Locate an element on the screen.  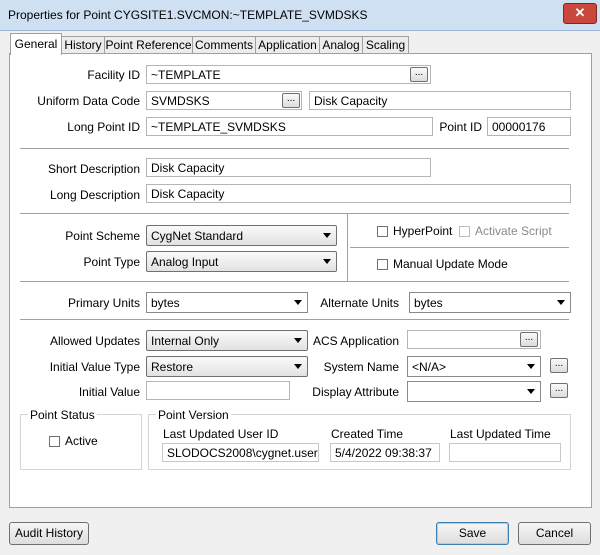
created-time-field: 5/4/2022 09:38:37 is located at coordinates (385, 452).